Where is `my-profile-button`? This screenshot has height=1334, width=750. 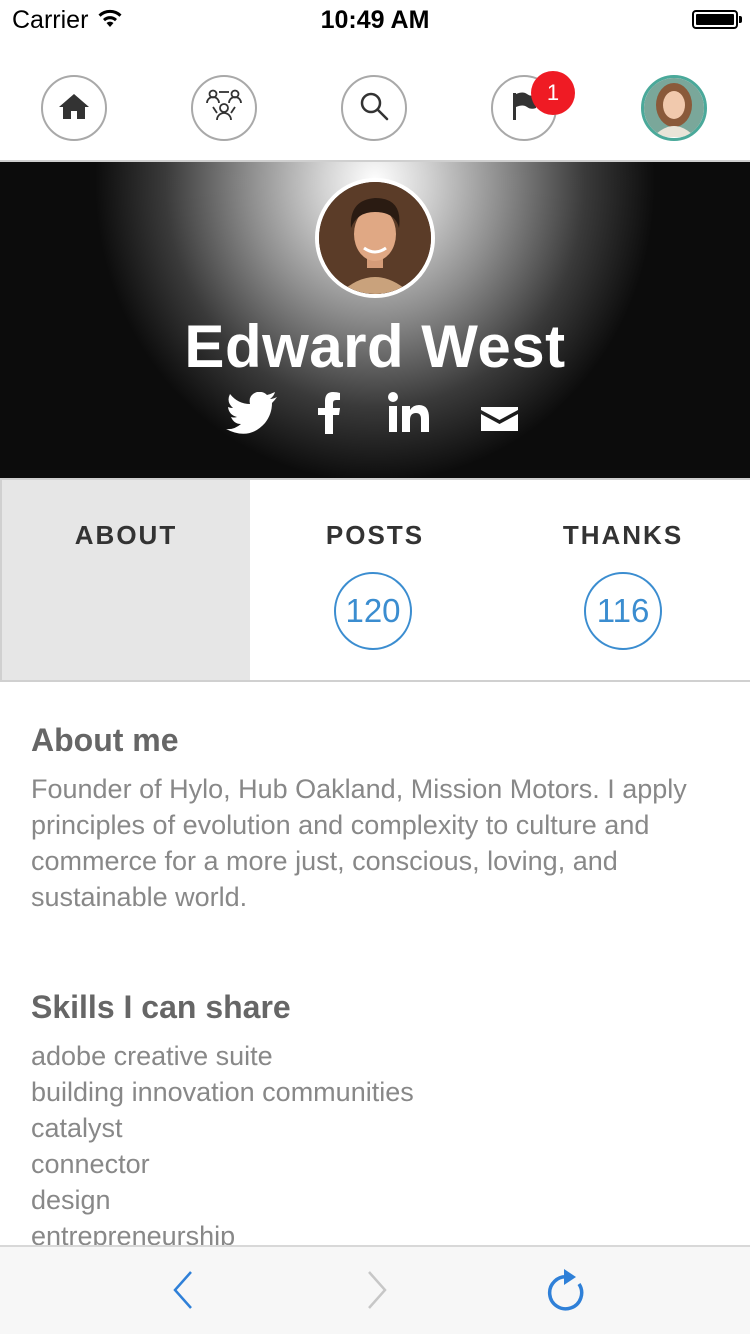
my-profile-button is located at coordinates (674, 108).